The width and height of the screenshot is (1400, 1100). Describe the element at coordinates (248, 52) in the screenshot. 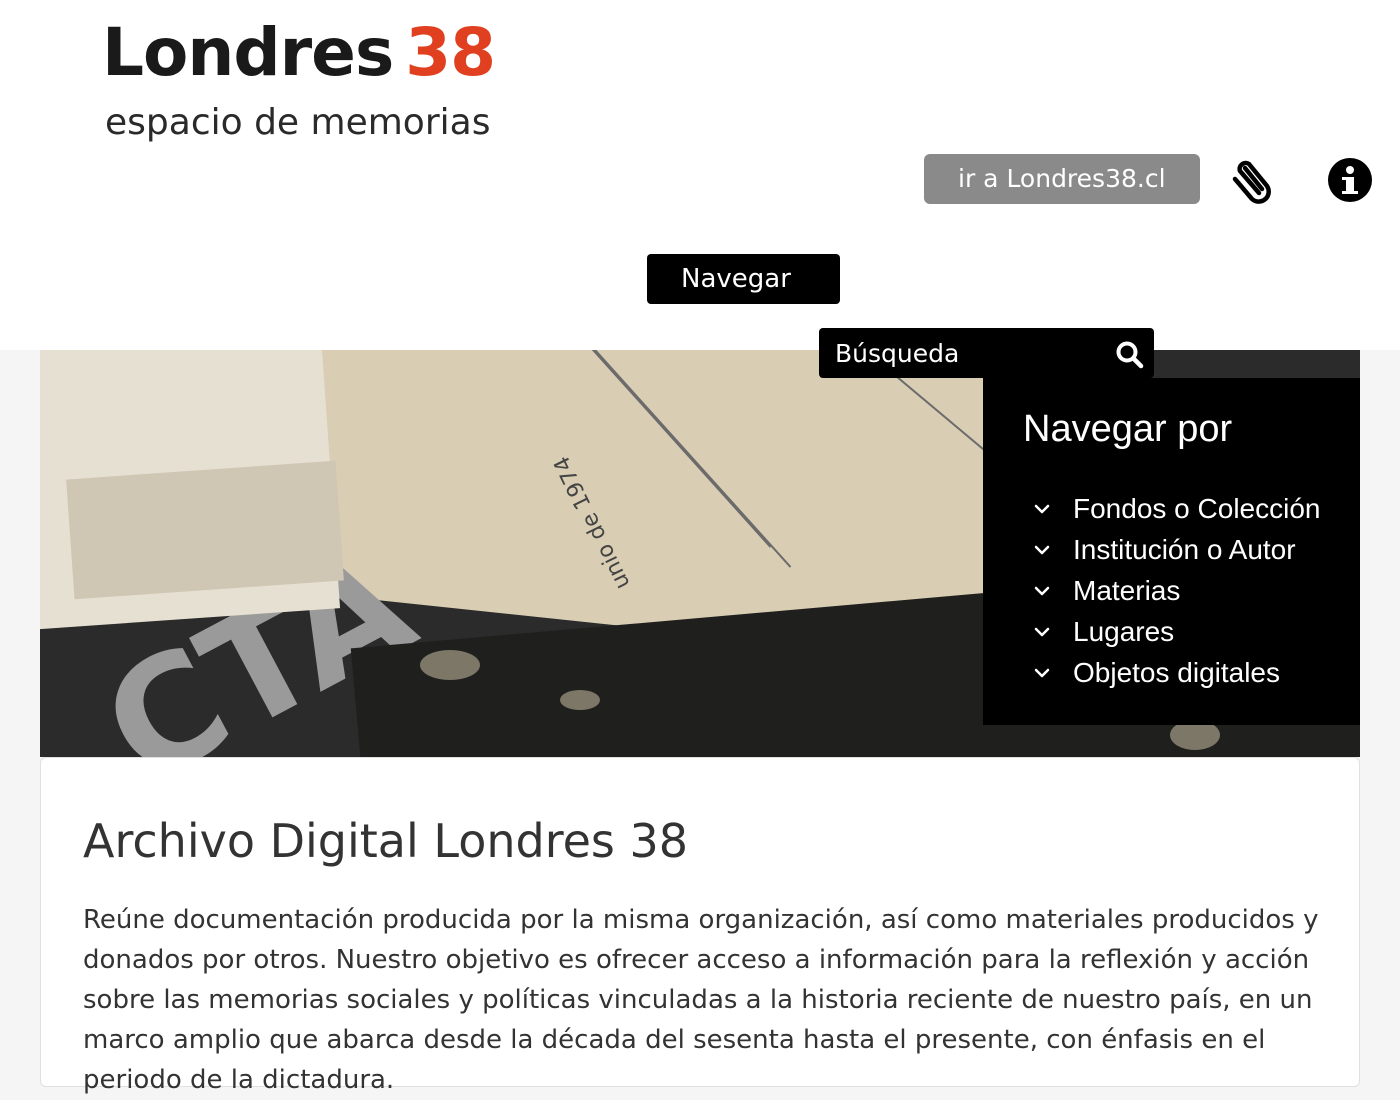

I see `logo-title-text: Londres` at that location.